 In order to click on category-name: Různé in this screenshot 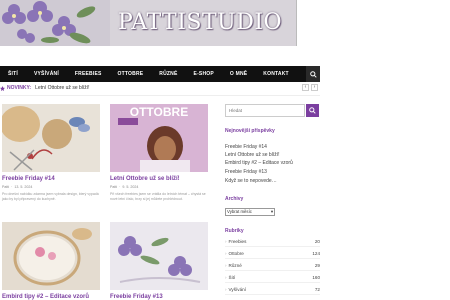, I will do `click(235, 265)`.